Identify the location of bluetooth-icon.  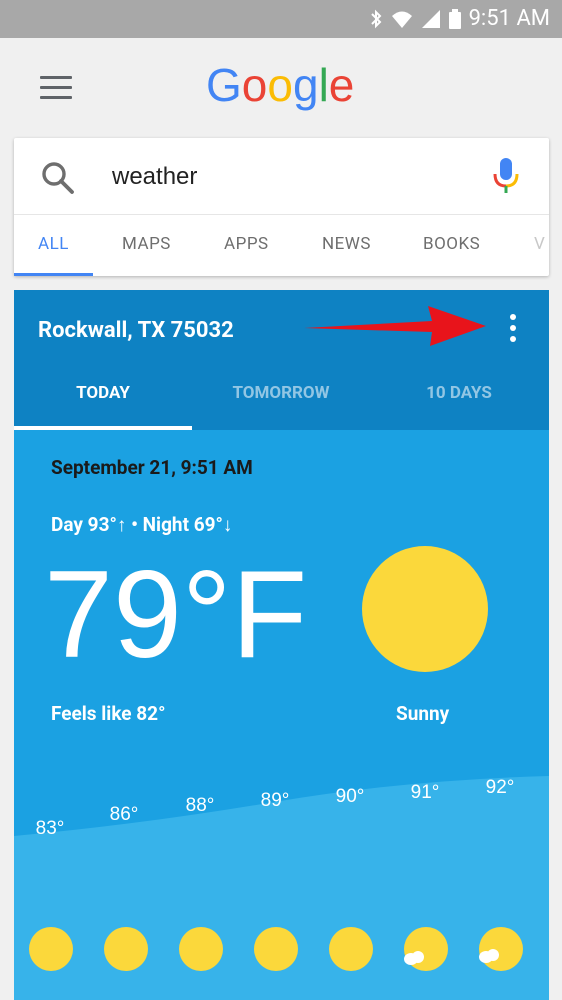
(375, 19).